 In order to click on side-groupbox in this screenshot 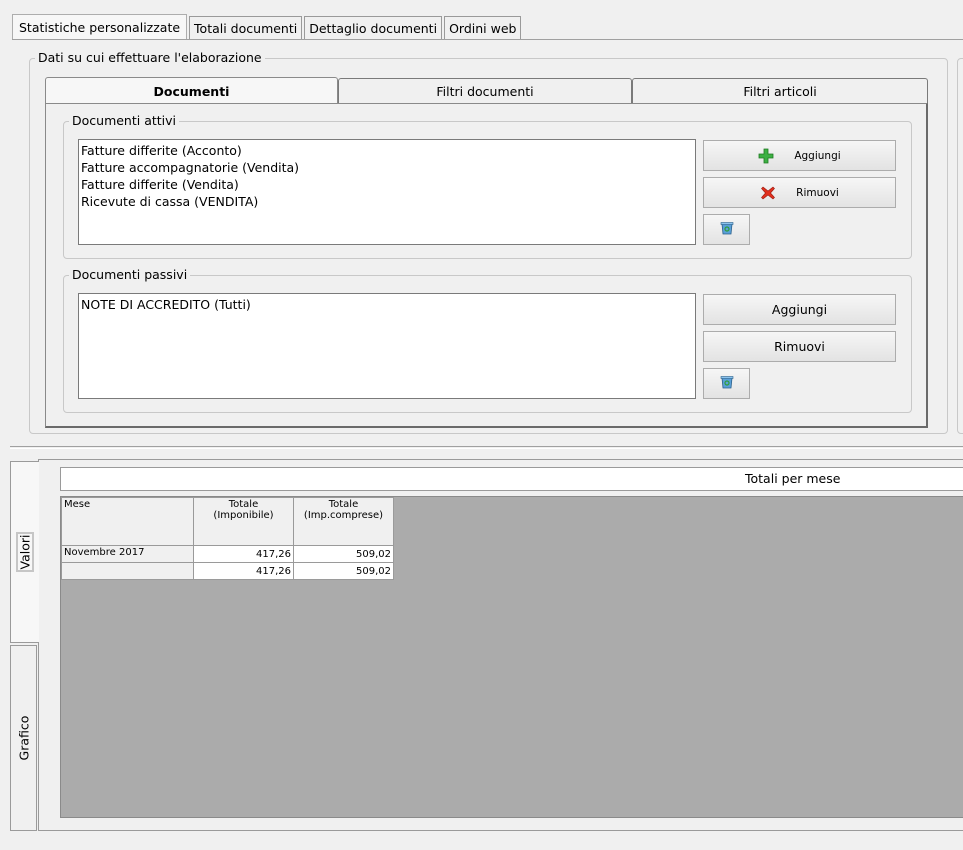, I will do `click(960, 246)`.